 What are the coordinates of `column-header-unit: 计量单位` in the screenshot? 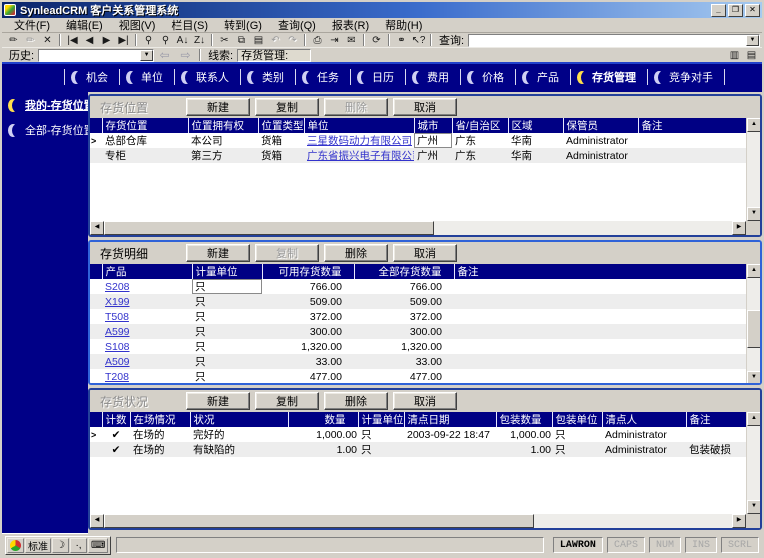 It's located at (226, 271).